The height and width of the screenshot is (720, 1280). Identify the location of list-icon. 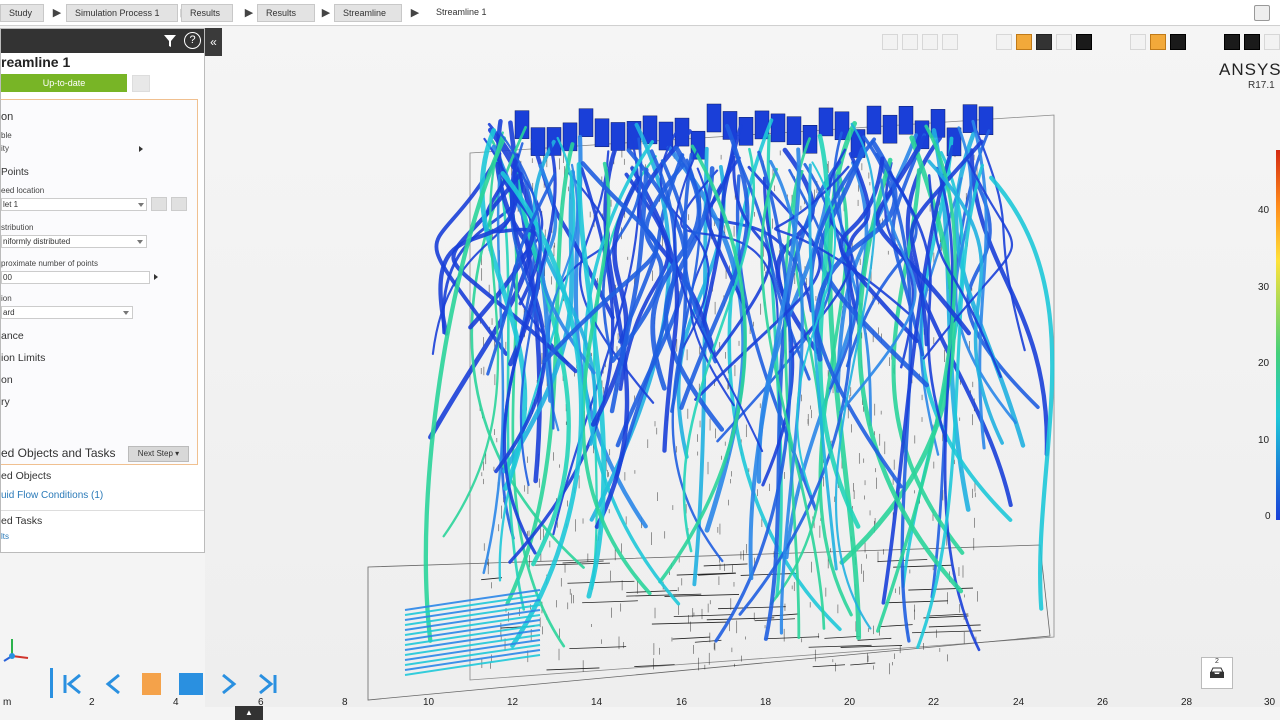
(179, 204).